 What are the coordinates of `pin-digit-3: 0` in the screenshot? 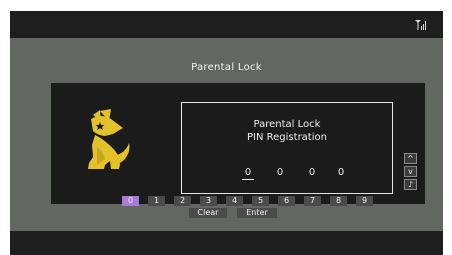 It's located at (312, 173).